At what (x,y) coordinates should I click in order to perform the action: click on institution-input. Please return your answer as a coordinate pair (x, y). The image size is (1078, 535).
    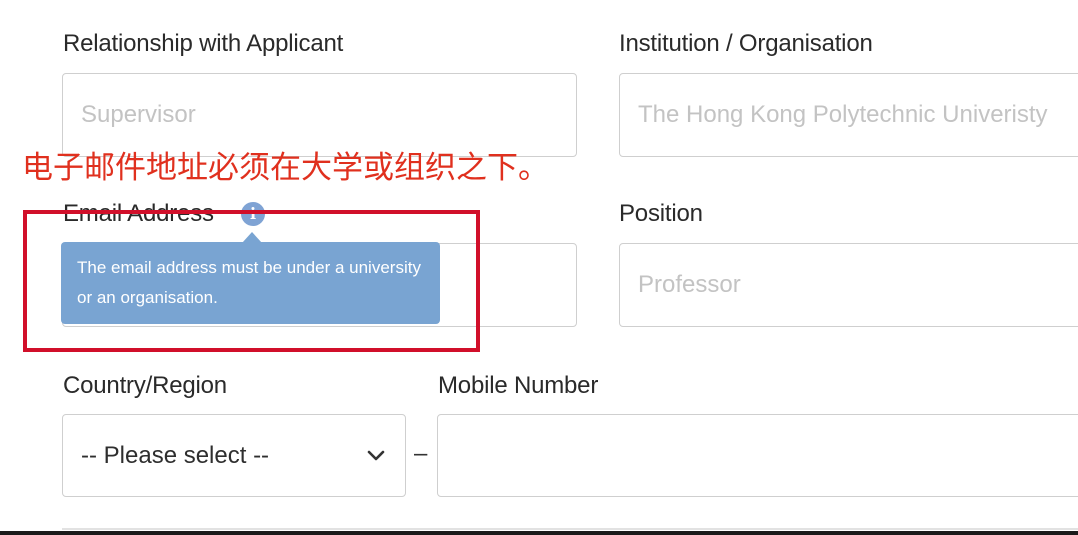
    Looking at the image, I should click on (849, 115).